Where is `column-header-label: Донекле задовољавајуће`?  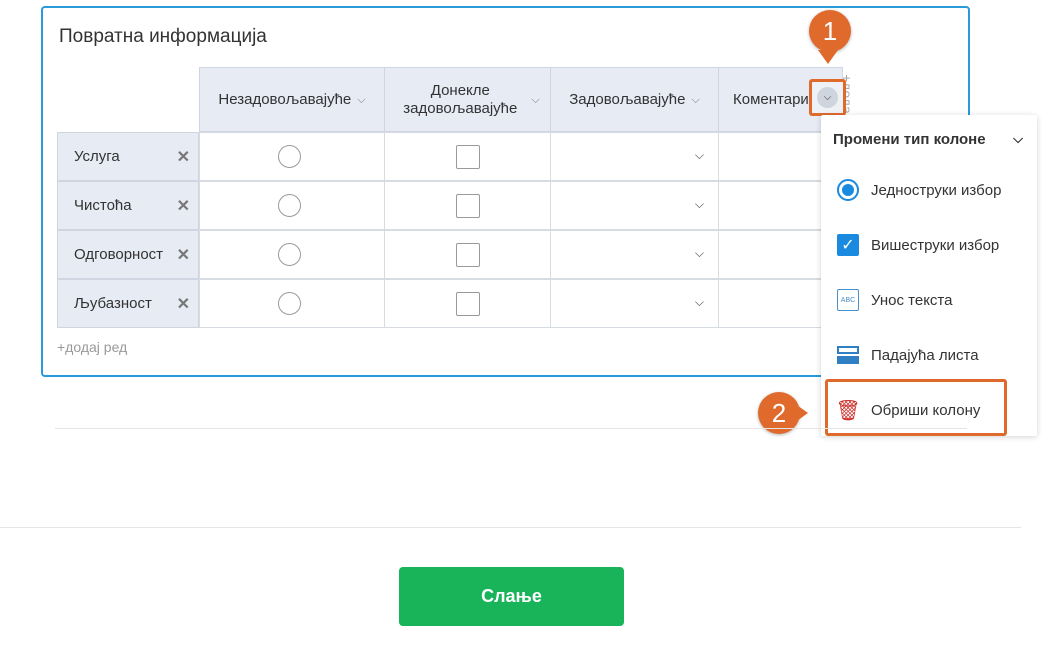 column-header-label: Донекле задовољавајуће is located at coordinates (460, 99).